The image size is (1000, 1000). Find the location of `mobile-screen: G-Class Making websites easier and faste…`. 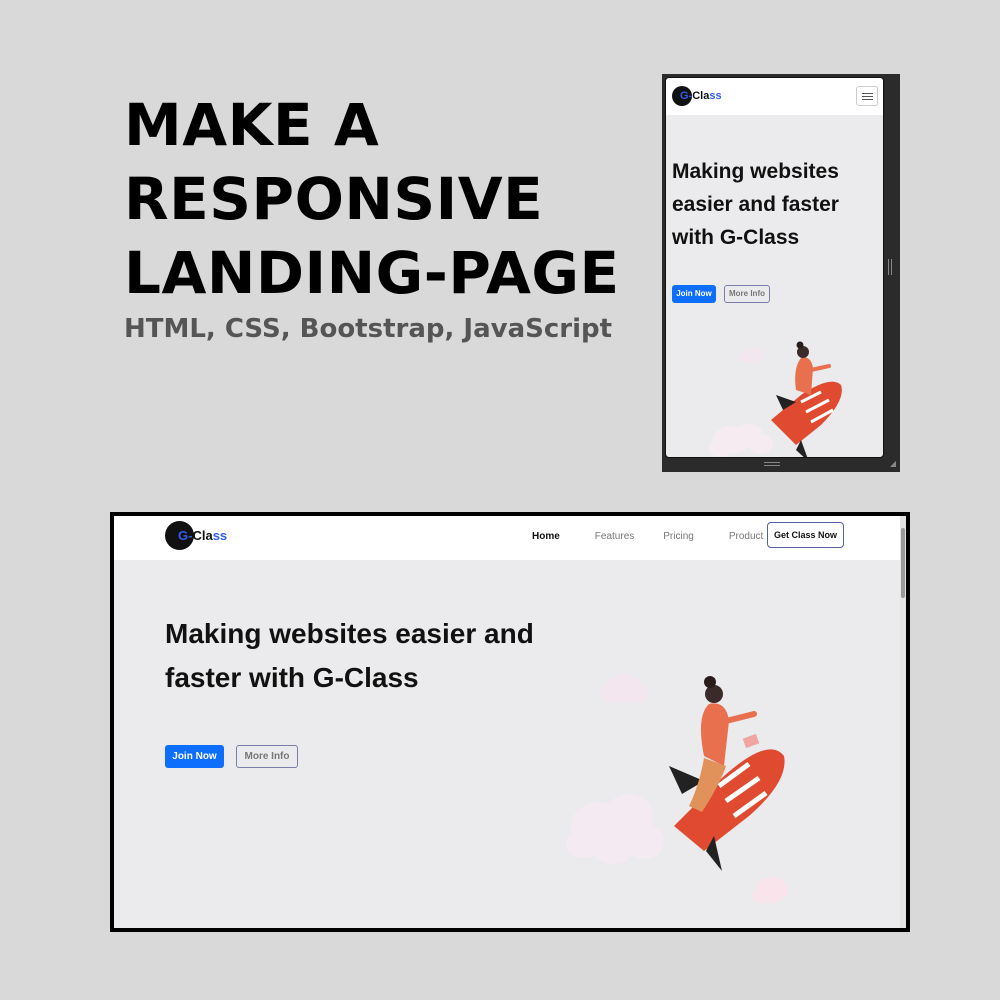

mobile-screen: G-Class Making websites easier and faste… is located at coordinates (774, 267).